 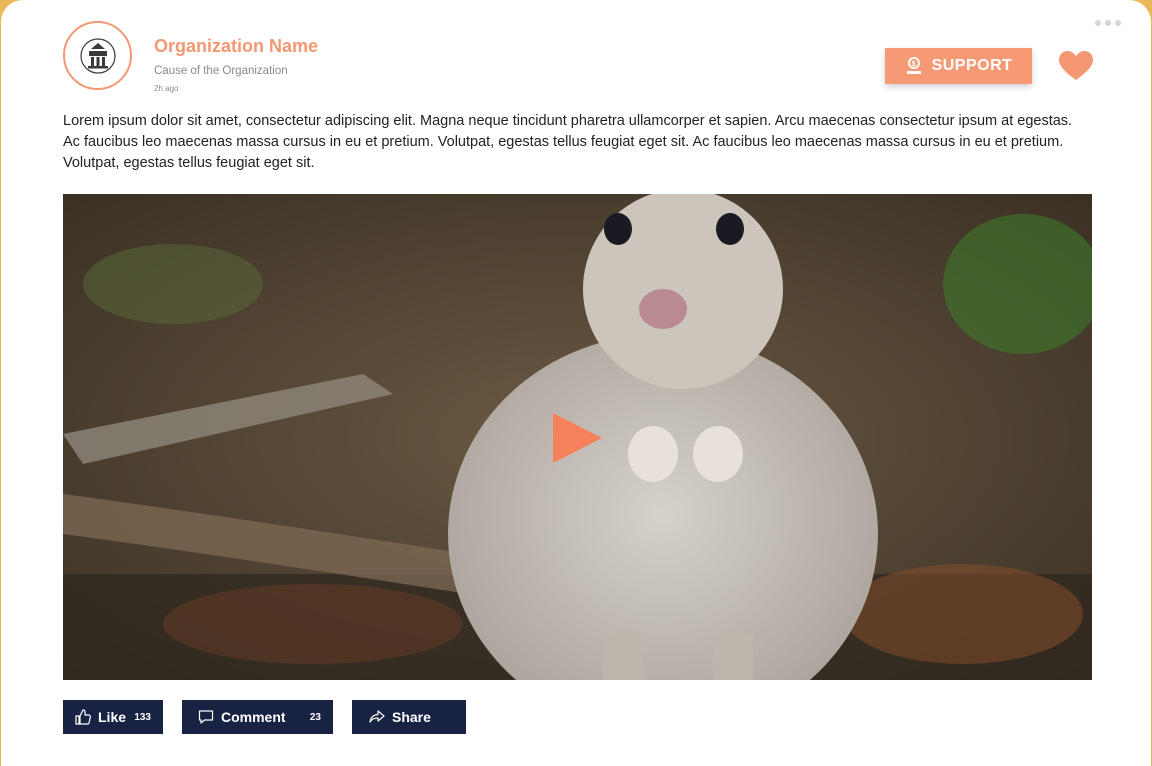 What do you see at coordinates (166, 88) in the screenshot?
I see `post-timestamp: 2h ago` at bounding box center [166, 88].